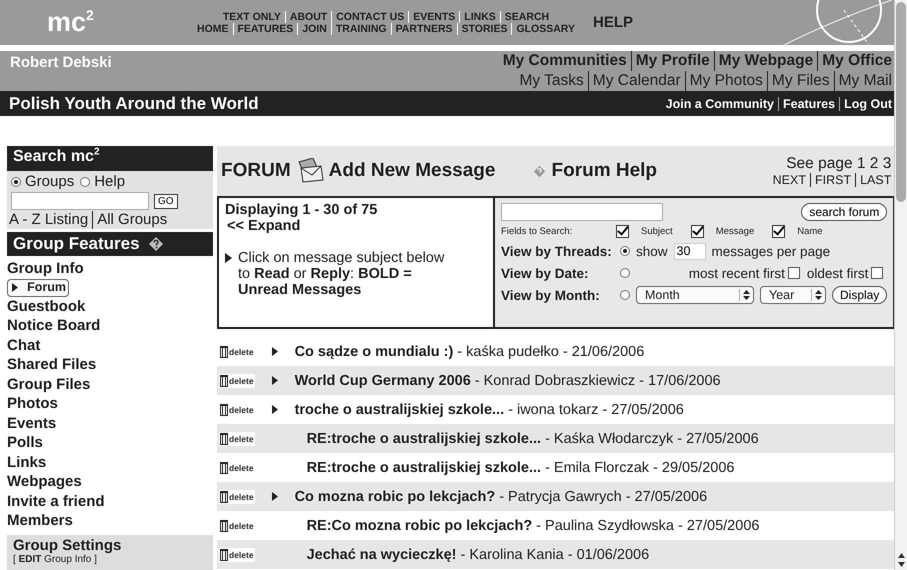 This screenshot has height=570, width=907. I want to click on message-subject: Co sądze o mundialu :), so click(374, 352).